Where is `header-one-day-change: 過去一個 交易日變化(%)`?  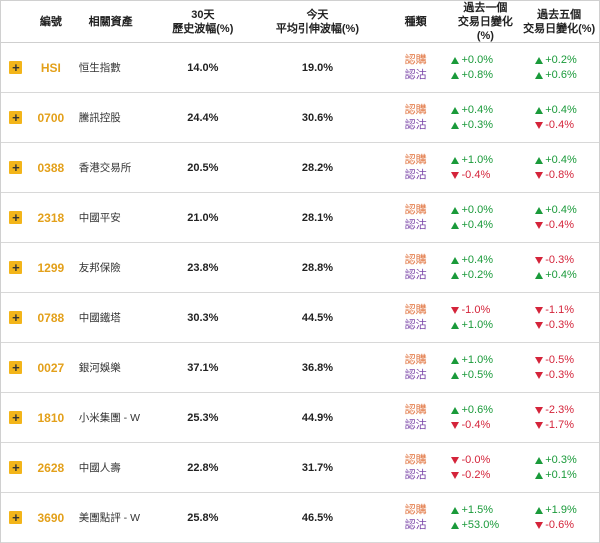
header-one-day-change: 過去一個 交易日變化(%) is located at coordinates (486, 22).